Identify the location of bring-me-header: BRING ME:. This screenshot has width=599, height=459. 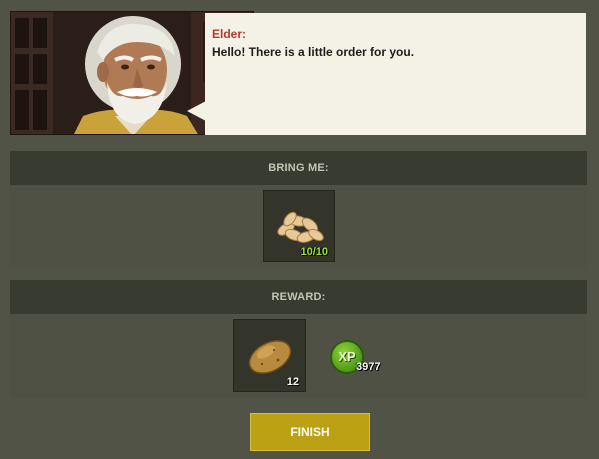
(298, 168).